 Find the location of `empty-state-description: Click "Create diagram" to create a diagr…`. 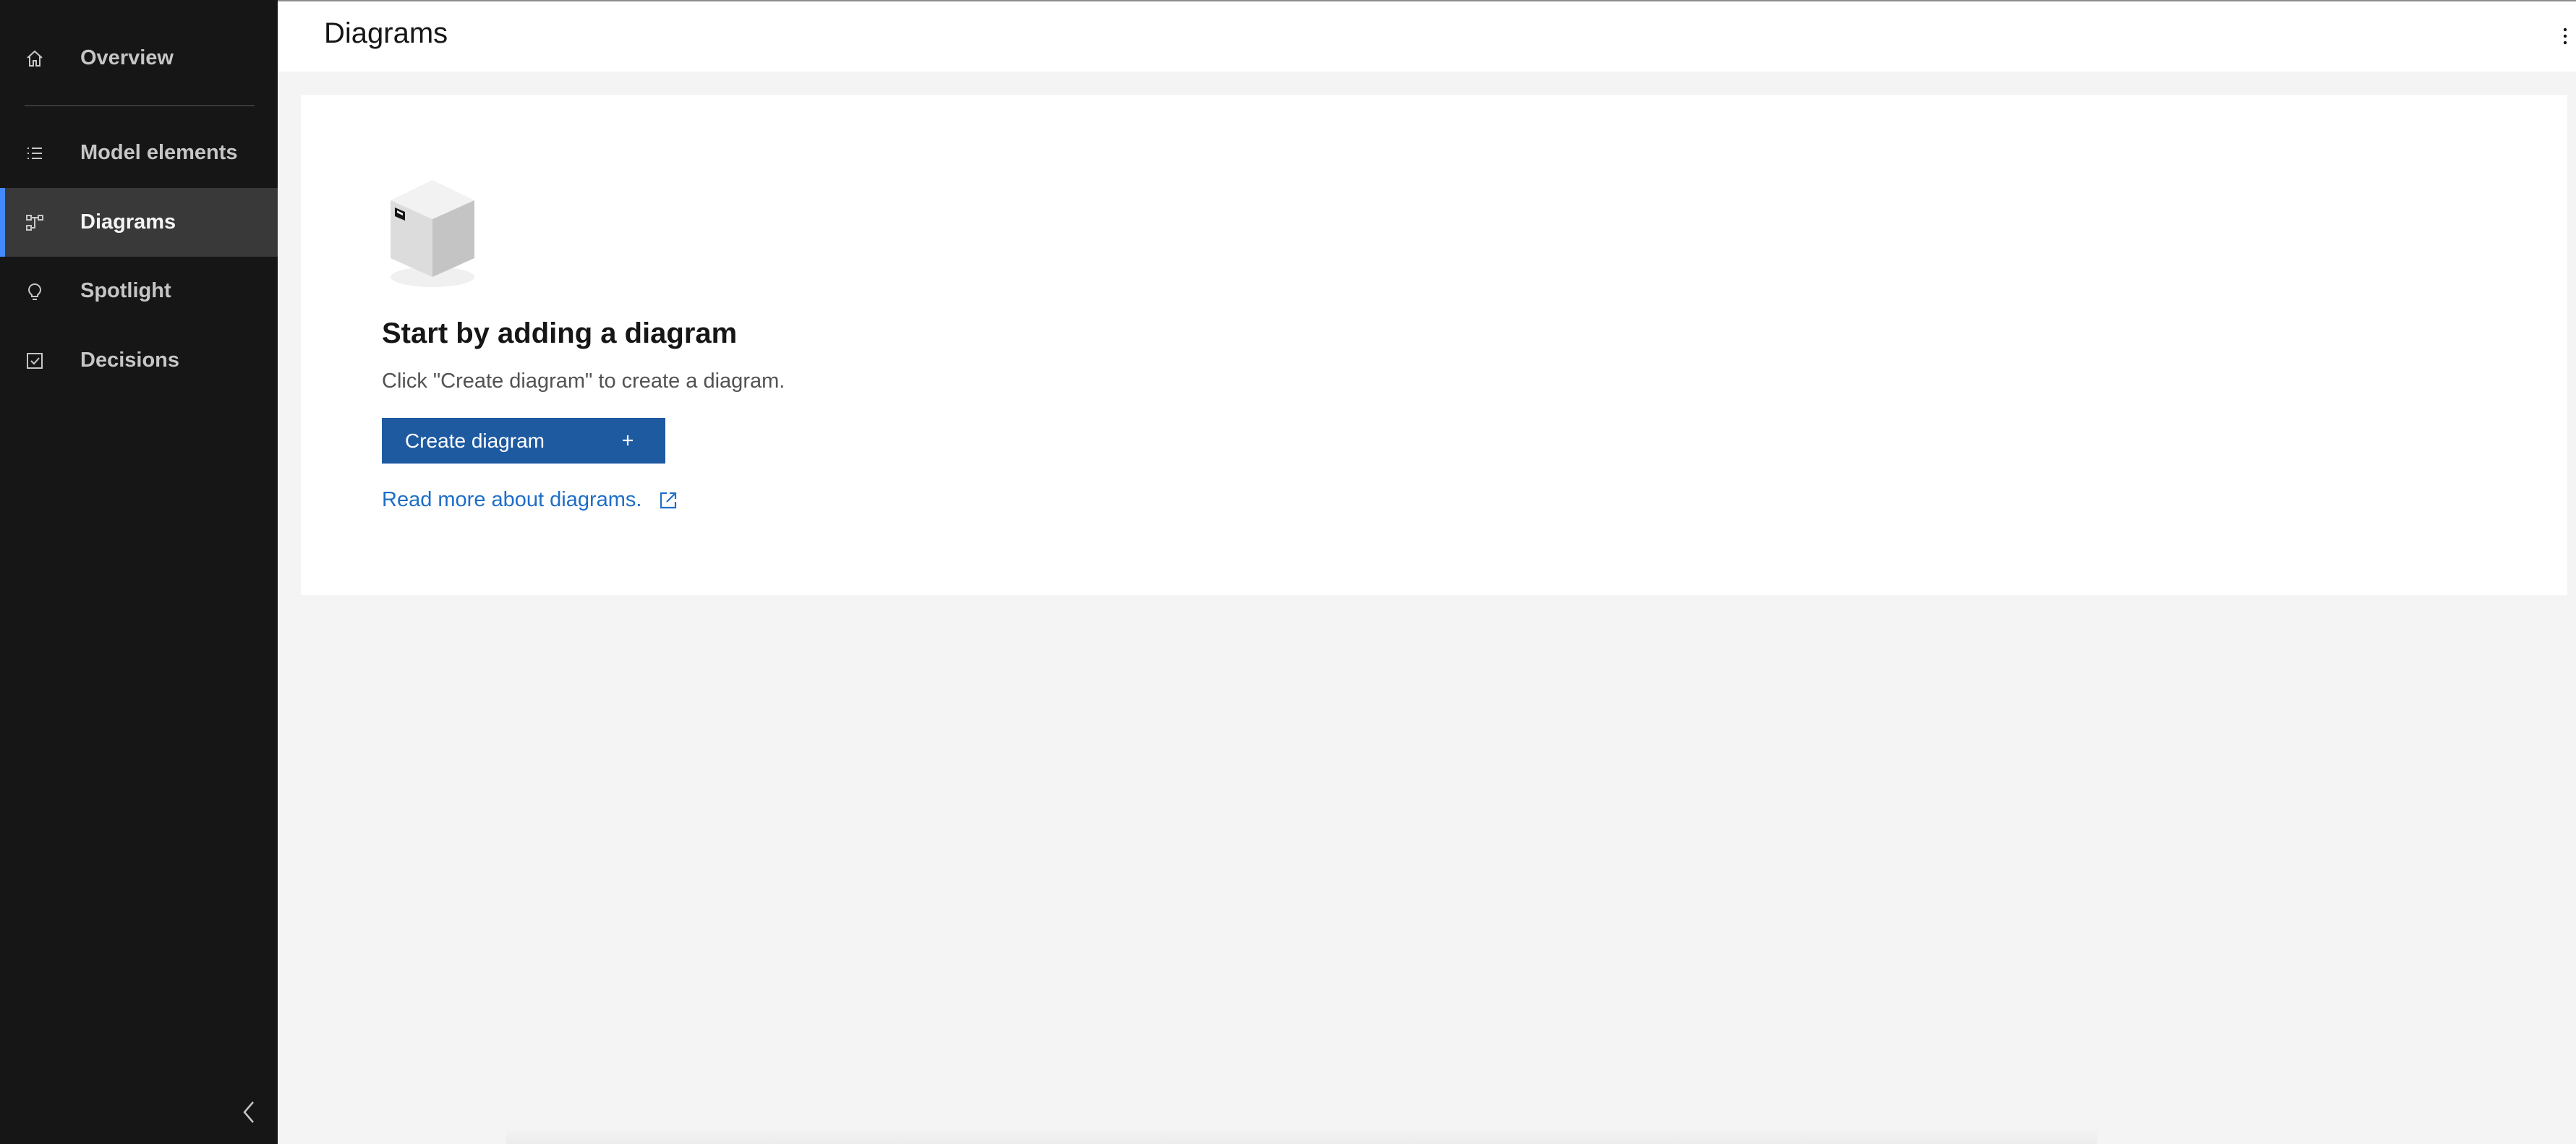

empty-state-description: Click "Create diagram" to create a diagr… is located at coordinates (584, 381).